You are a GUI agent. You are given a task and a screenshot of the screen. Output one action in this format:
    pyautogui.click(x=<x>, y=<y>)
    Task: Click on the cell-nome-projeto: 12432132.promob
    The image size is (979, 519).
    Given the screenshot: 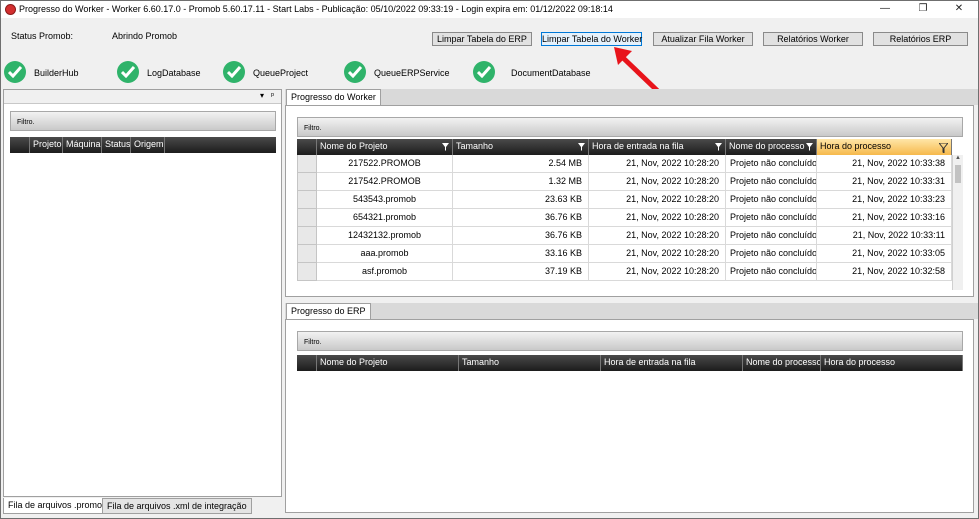 What is the action you would take?
    pyautogui.click(x=385, y=236)
    